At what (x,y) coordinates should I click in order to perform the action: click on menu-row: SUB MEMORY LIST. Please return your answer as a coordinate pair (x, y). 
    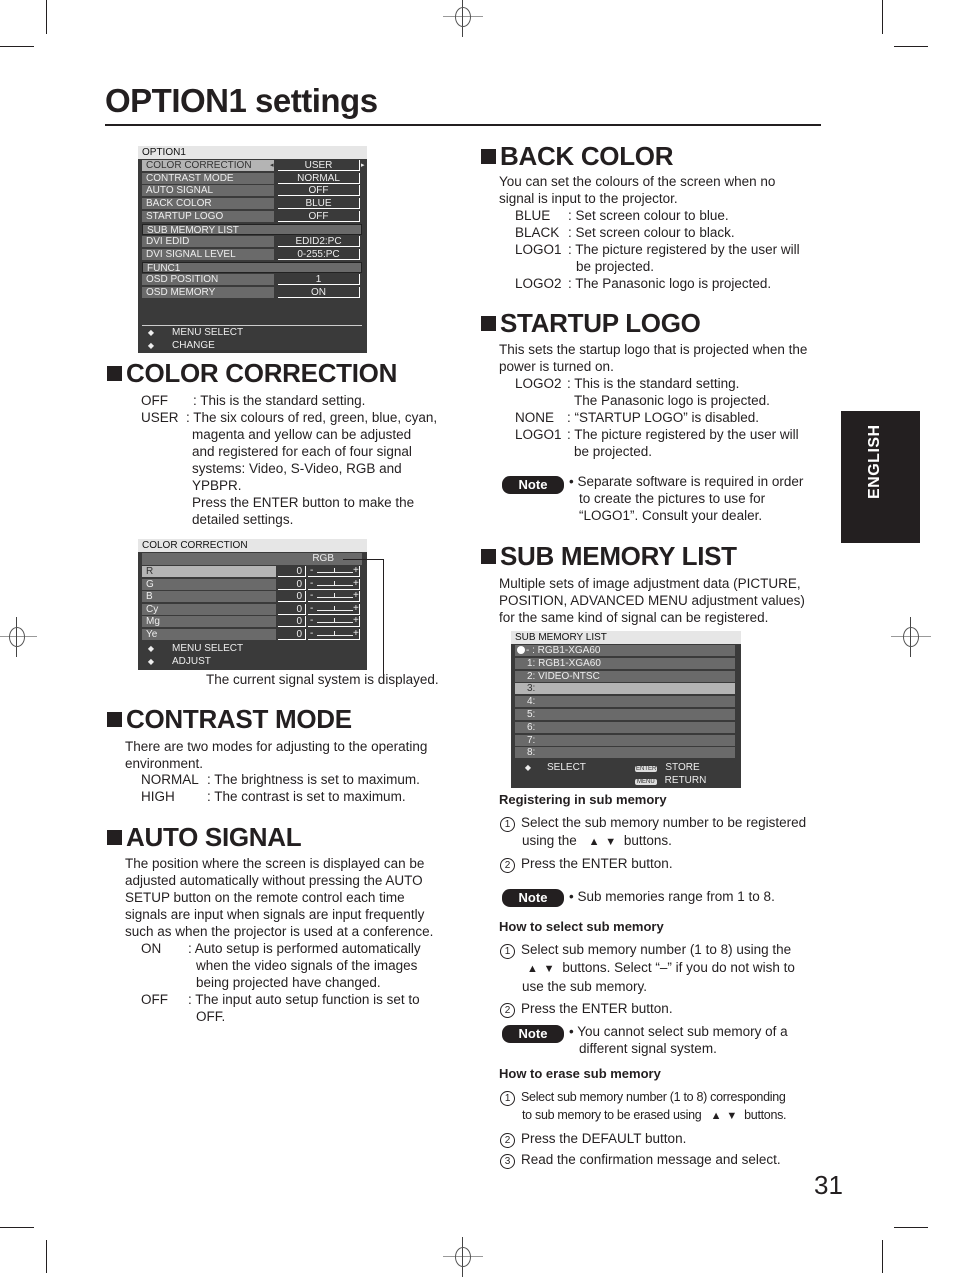
    Looking at the image, I should click on (252, 229).